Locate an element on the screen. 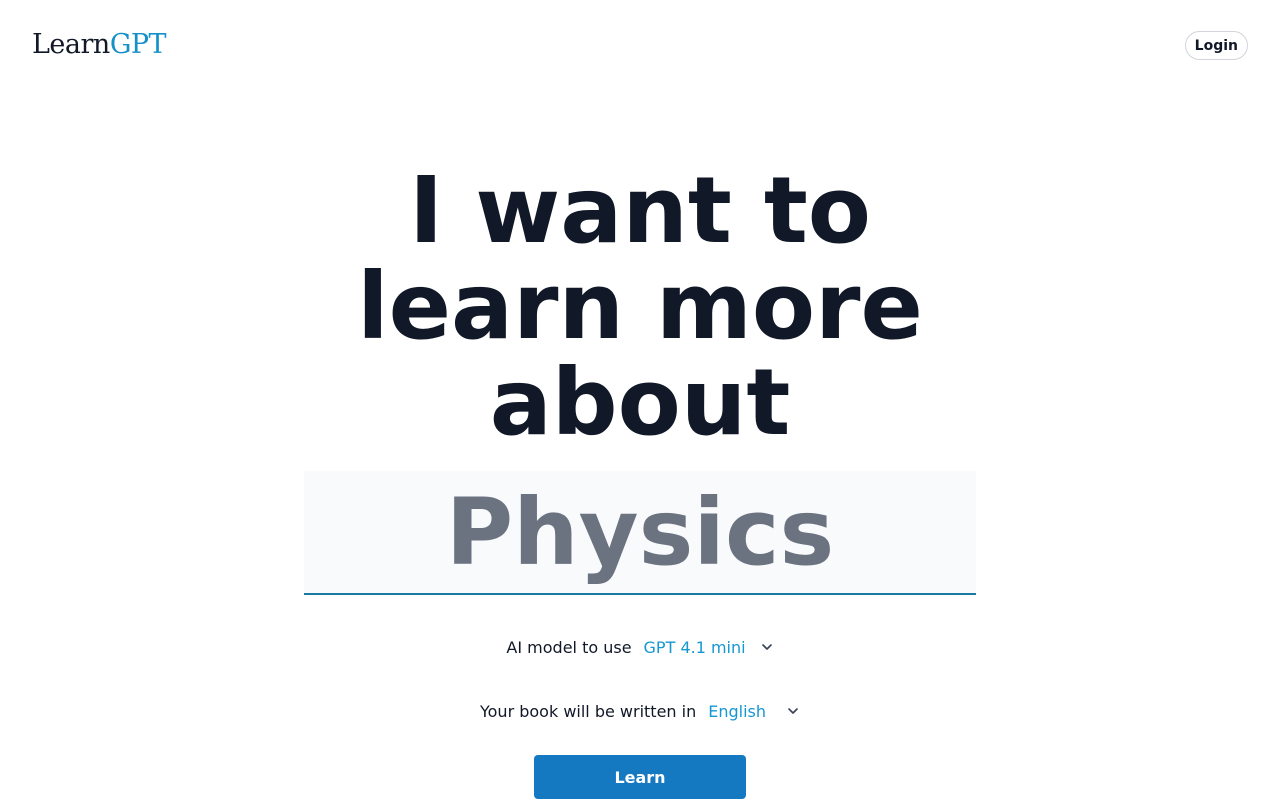 The width and height of the screenshot is (1280, 800). model-select-value: GPT 4.1 mini is located at coordinates (694, 647).